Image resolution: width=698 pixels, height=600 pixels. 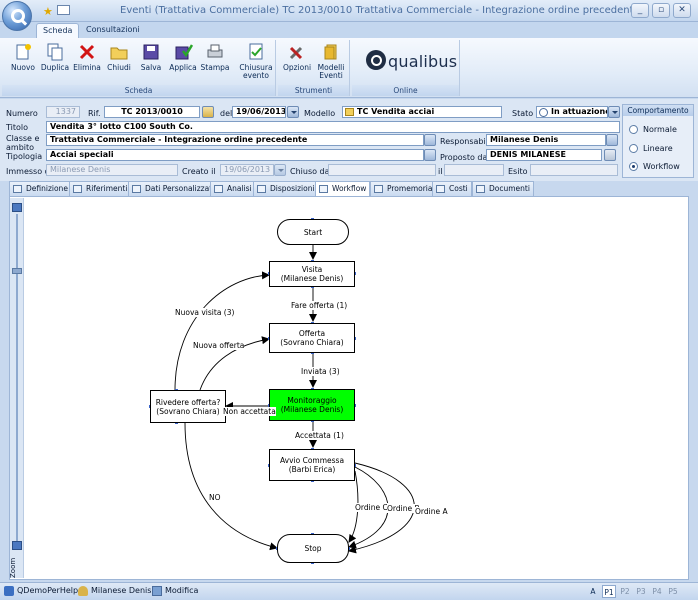 What do you see at coordinates (208, 112) in the screenshot?
I see `rif-lookup-icon` at bounding box center [208, 112].